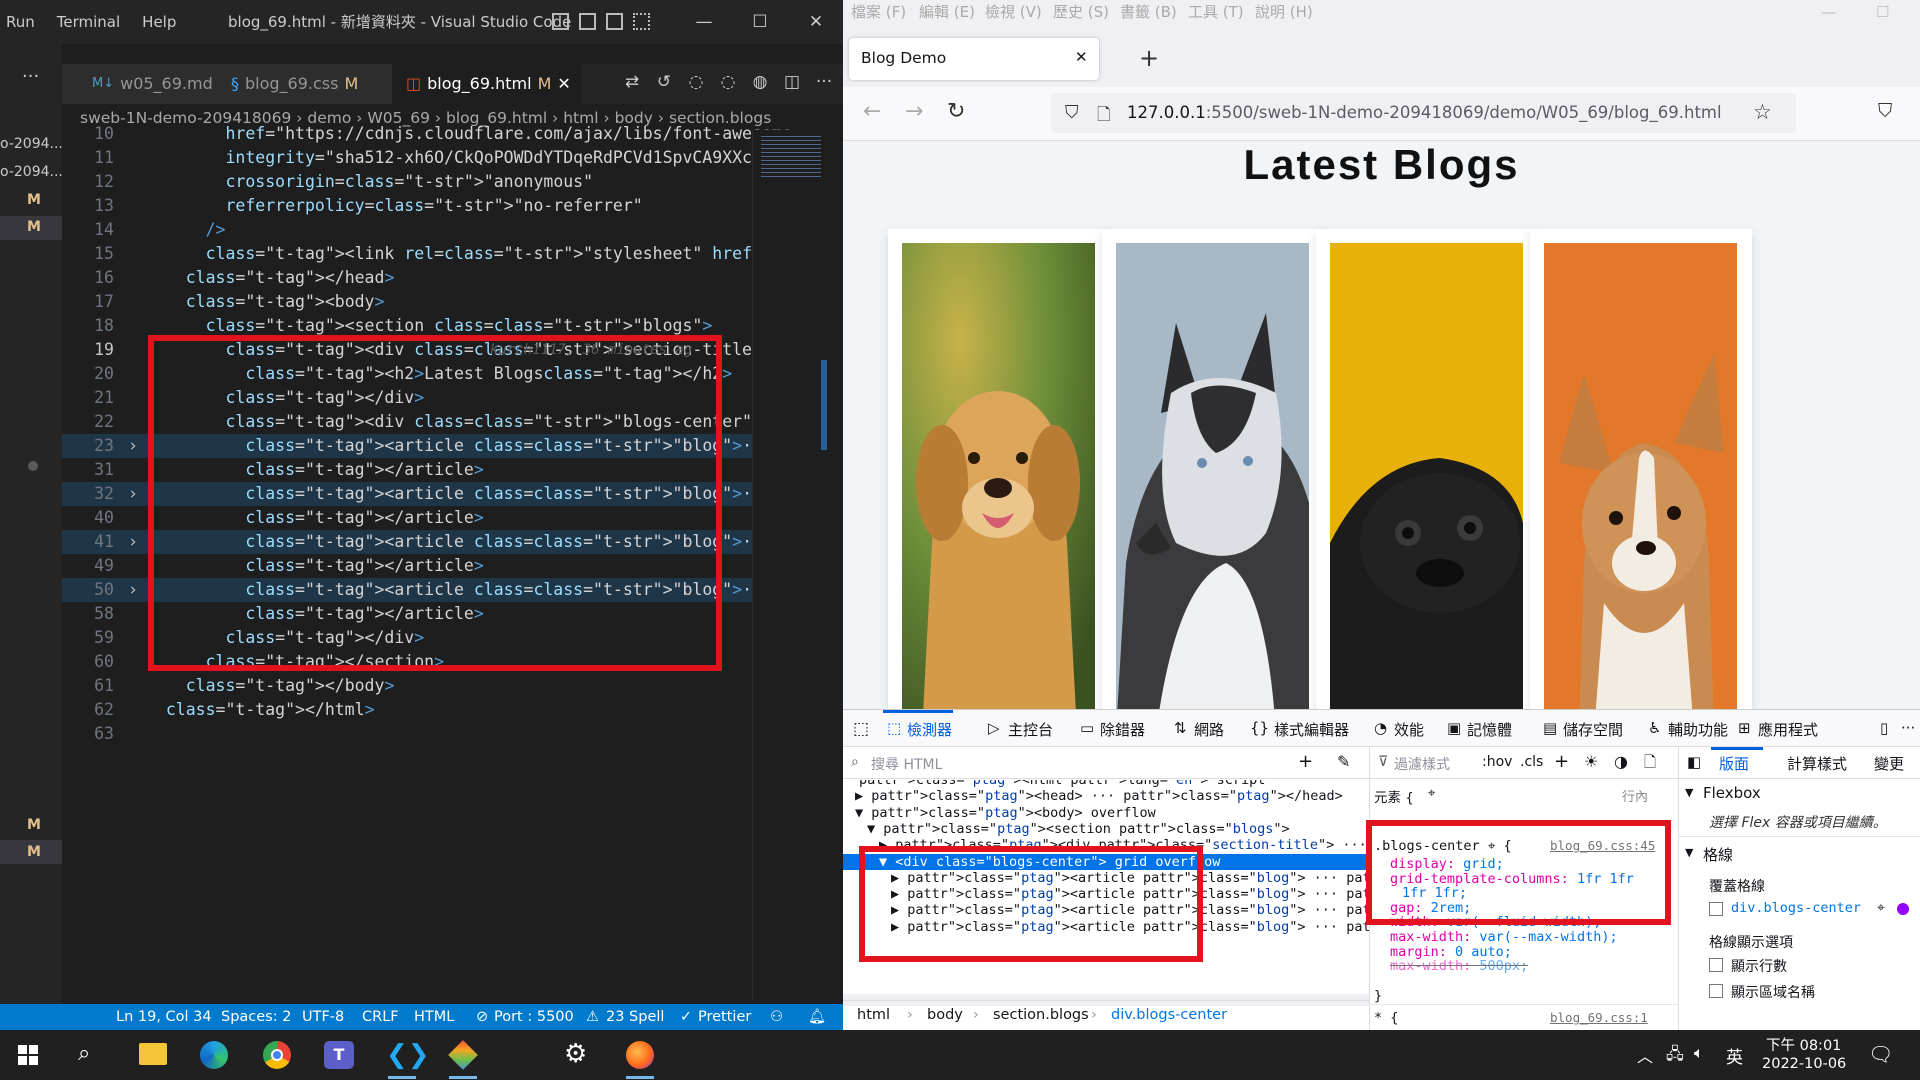 This screenshot has width=1920, height=1080. Describe the element at coordinates (1788, 729) in the screenshot. I see `tool-application: 應用程式` at that location.